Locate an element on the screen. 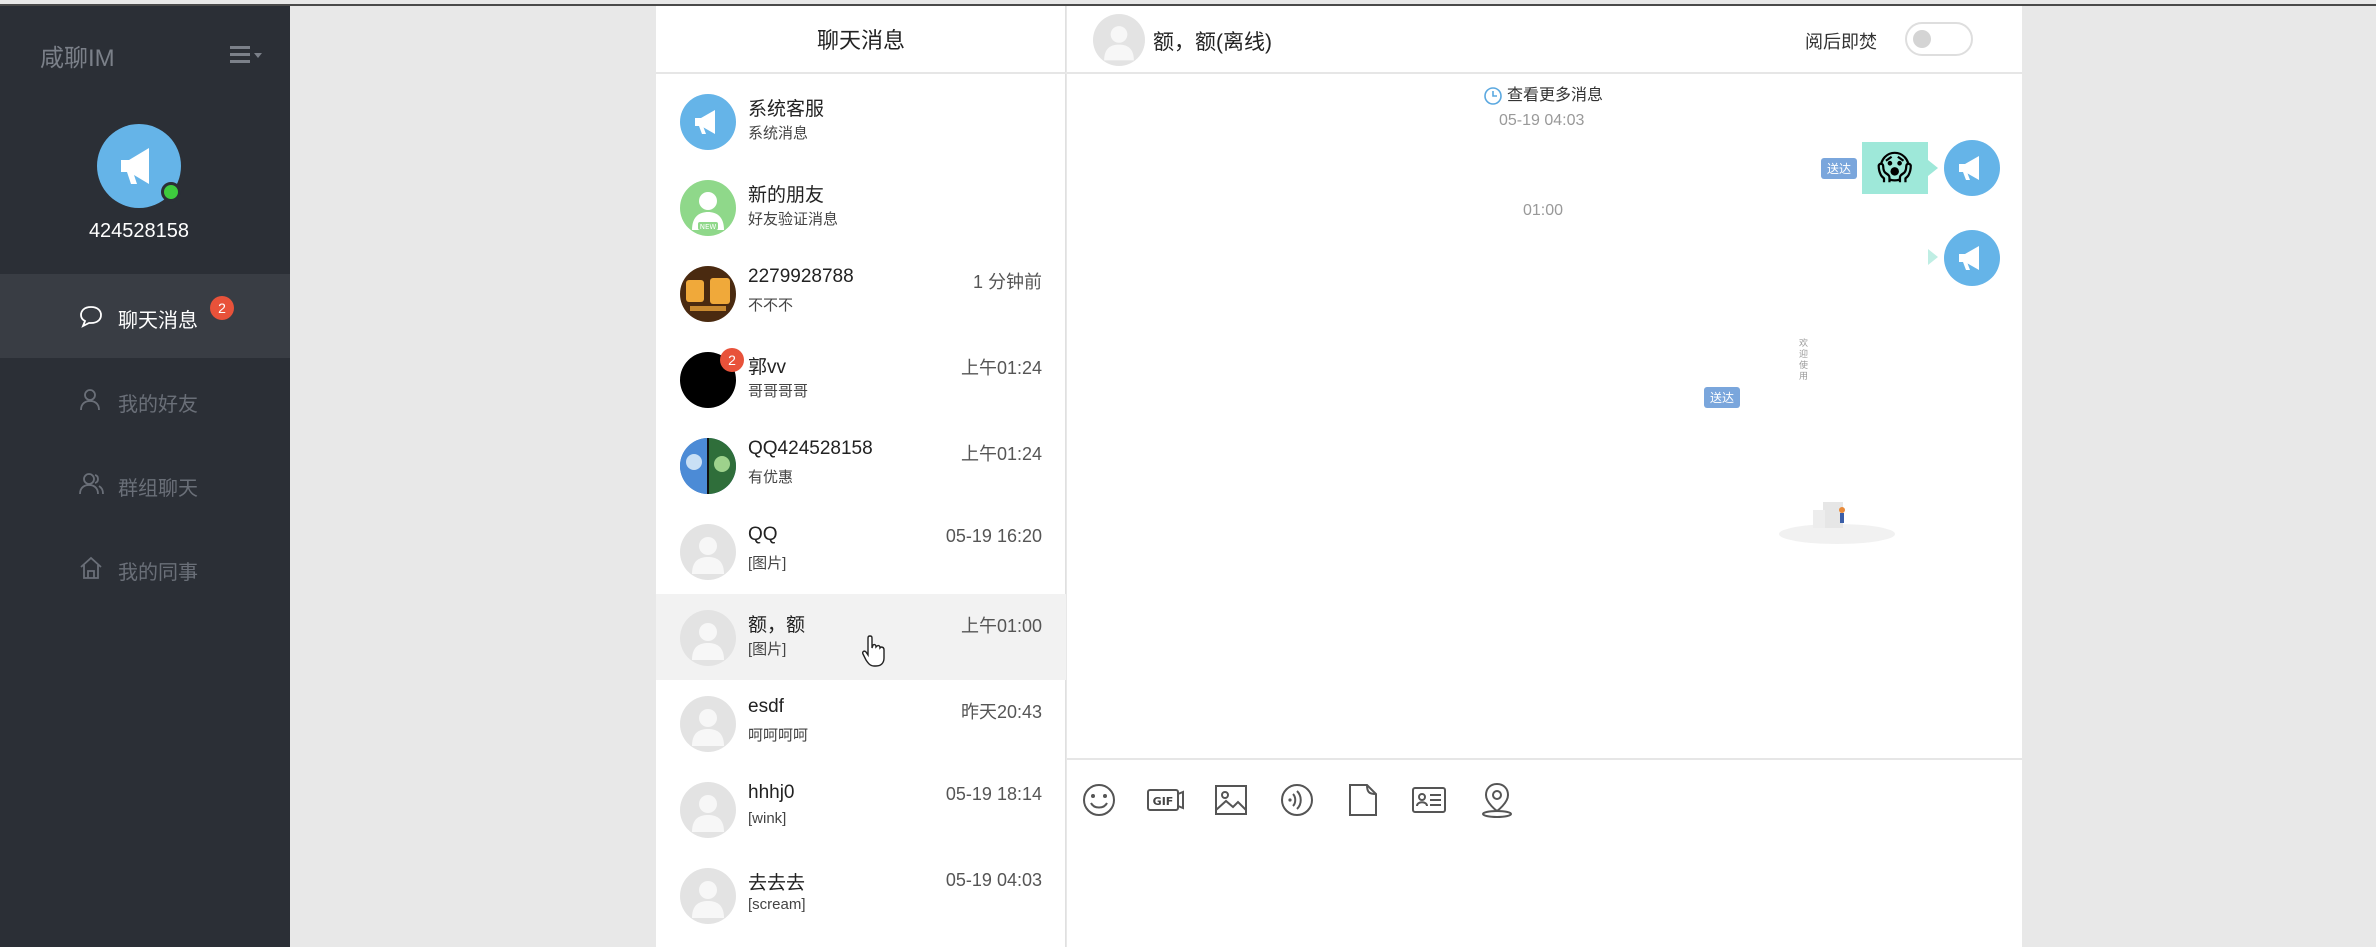  home-icon is located at coordinates (91, 567).